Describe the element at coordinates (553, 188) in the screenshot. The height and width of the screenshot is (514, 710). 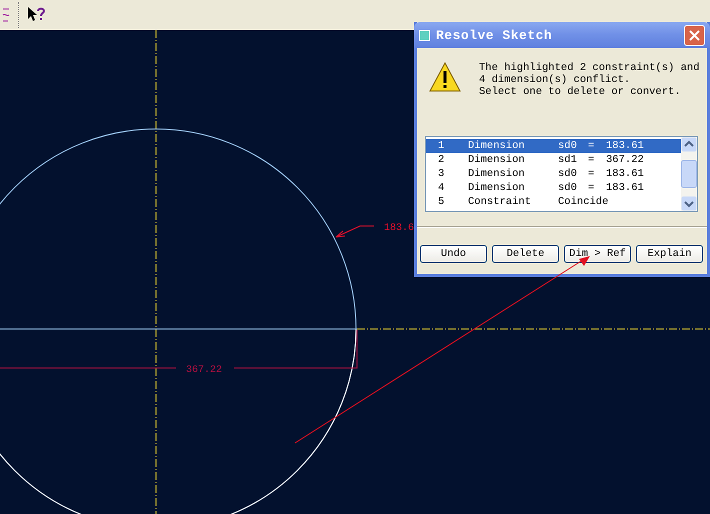
I see `conflict-row: 4 Dimension sd0 = 183.61` at that location.